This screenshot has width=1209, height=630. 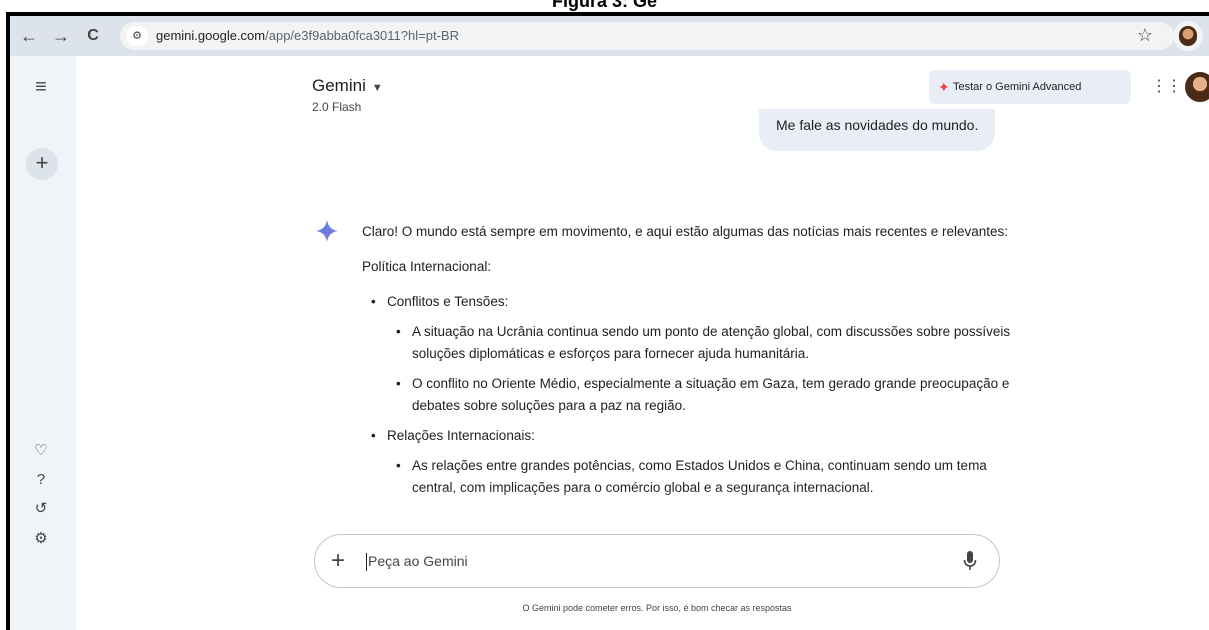 I want to click on site-settings-icon: ⚙, so click(x=137, y=36).